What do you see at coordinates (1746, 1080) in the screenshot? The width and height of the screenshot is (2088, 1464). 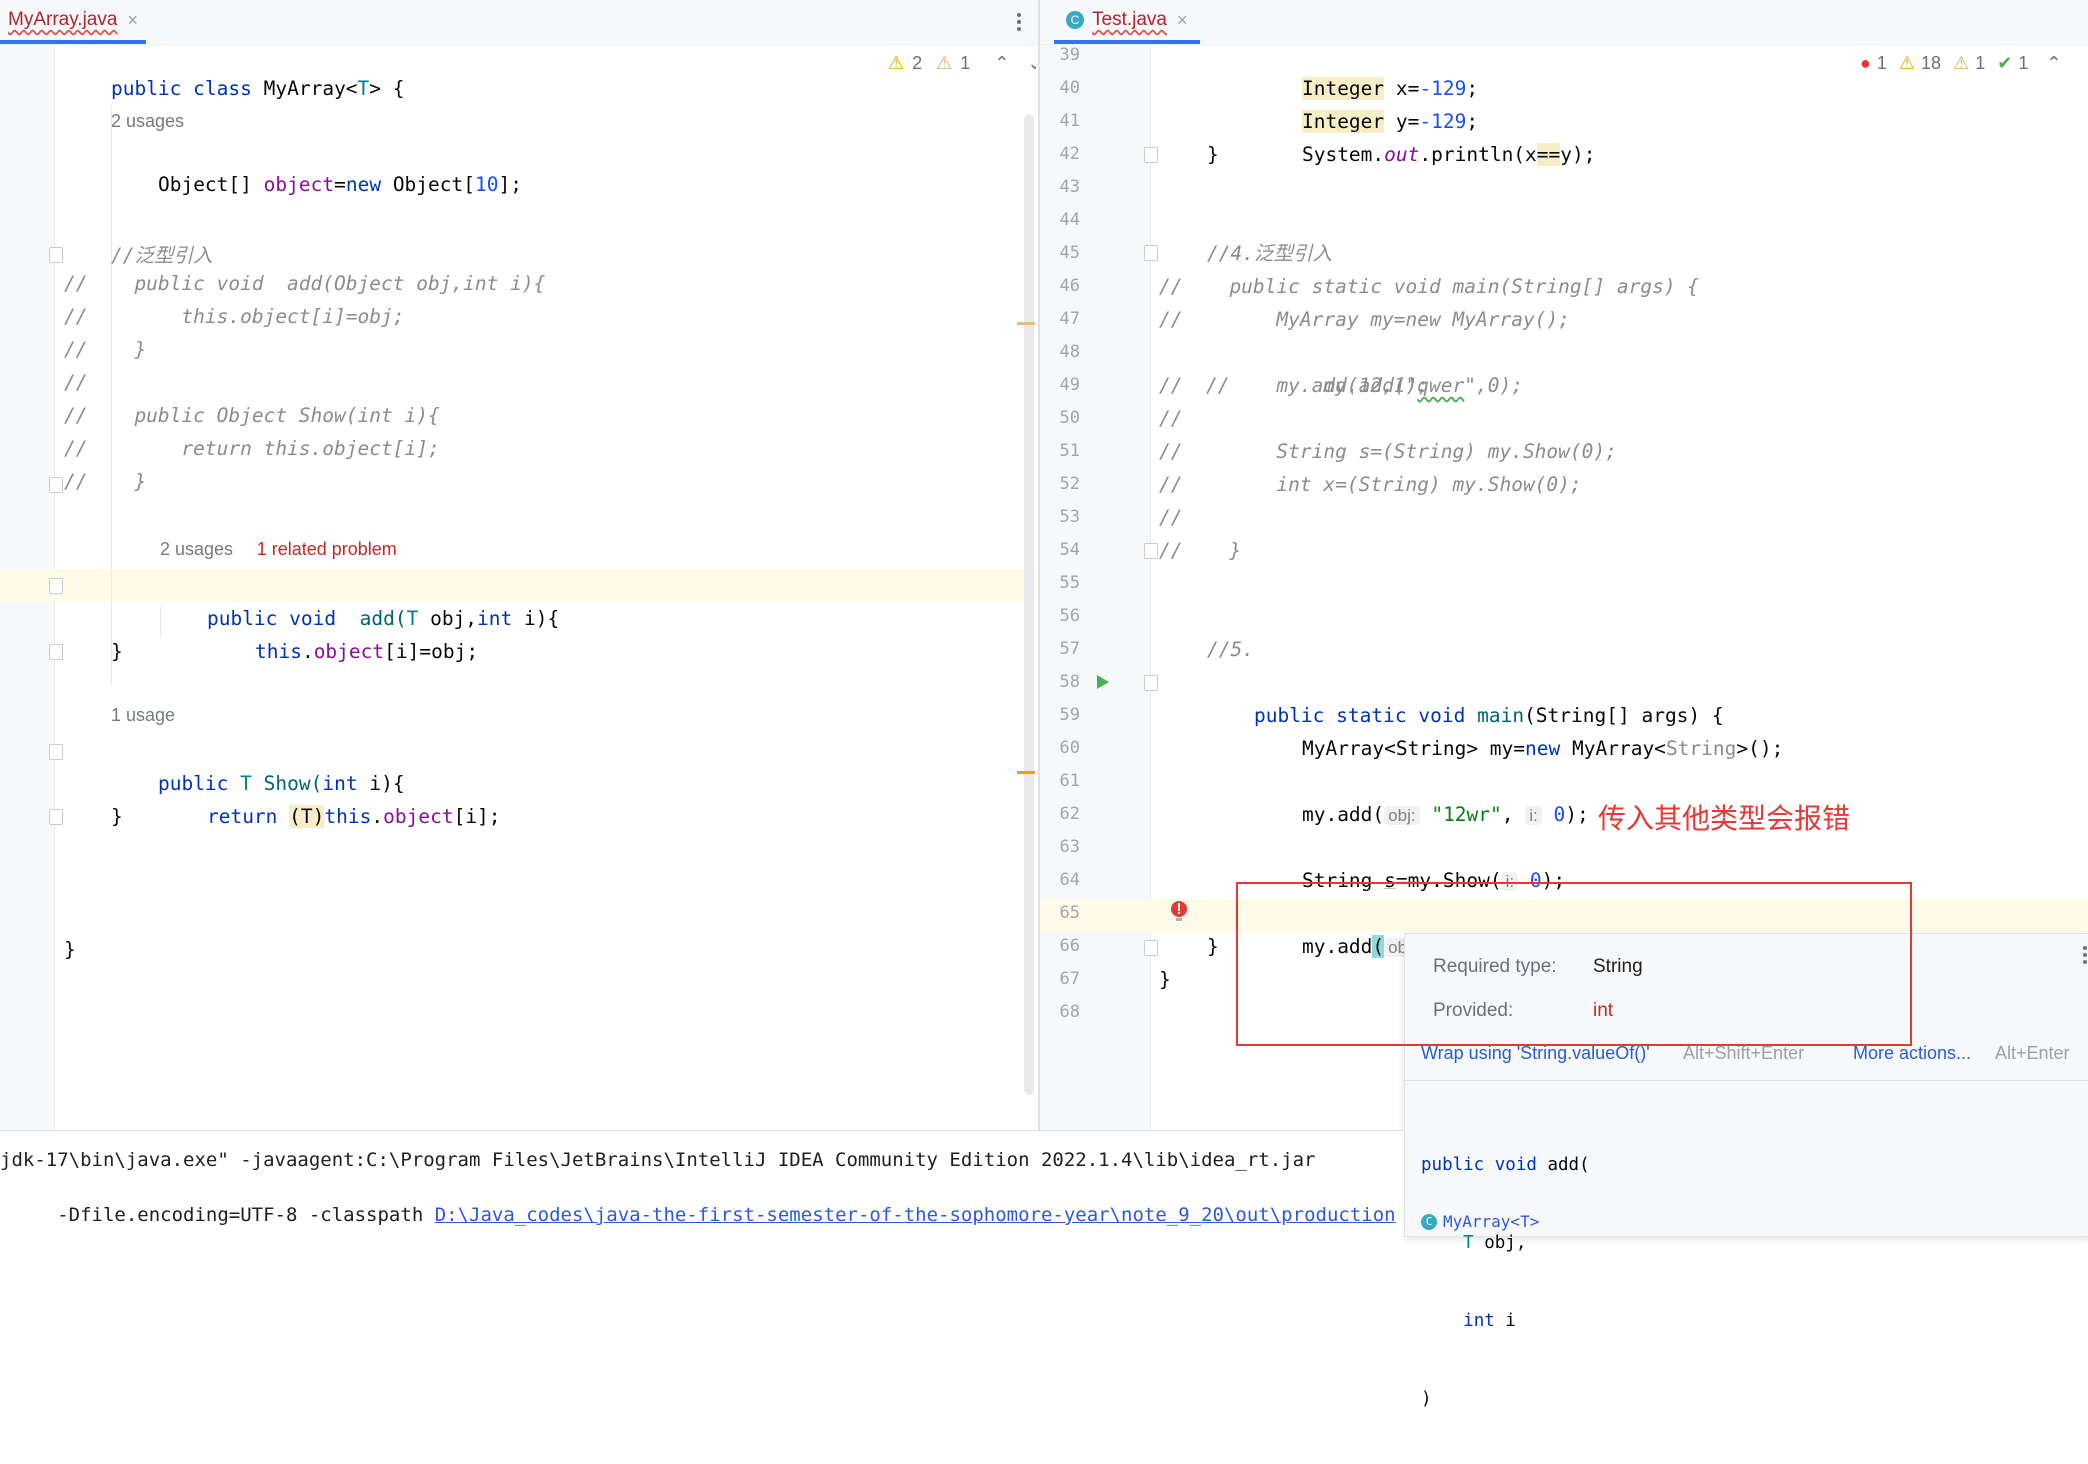 I see `popup-divider` at bounding box center [1746, 1080].